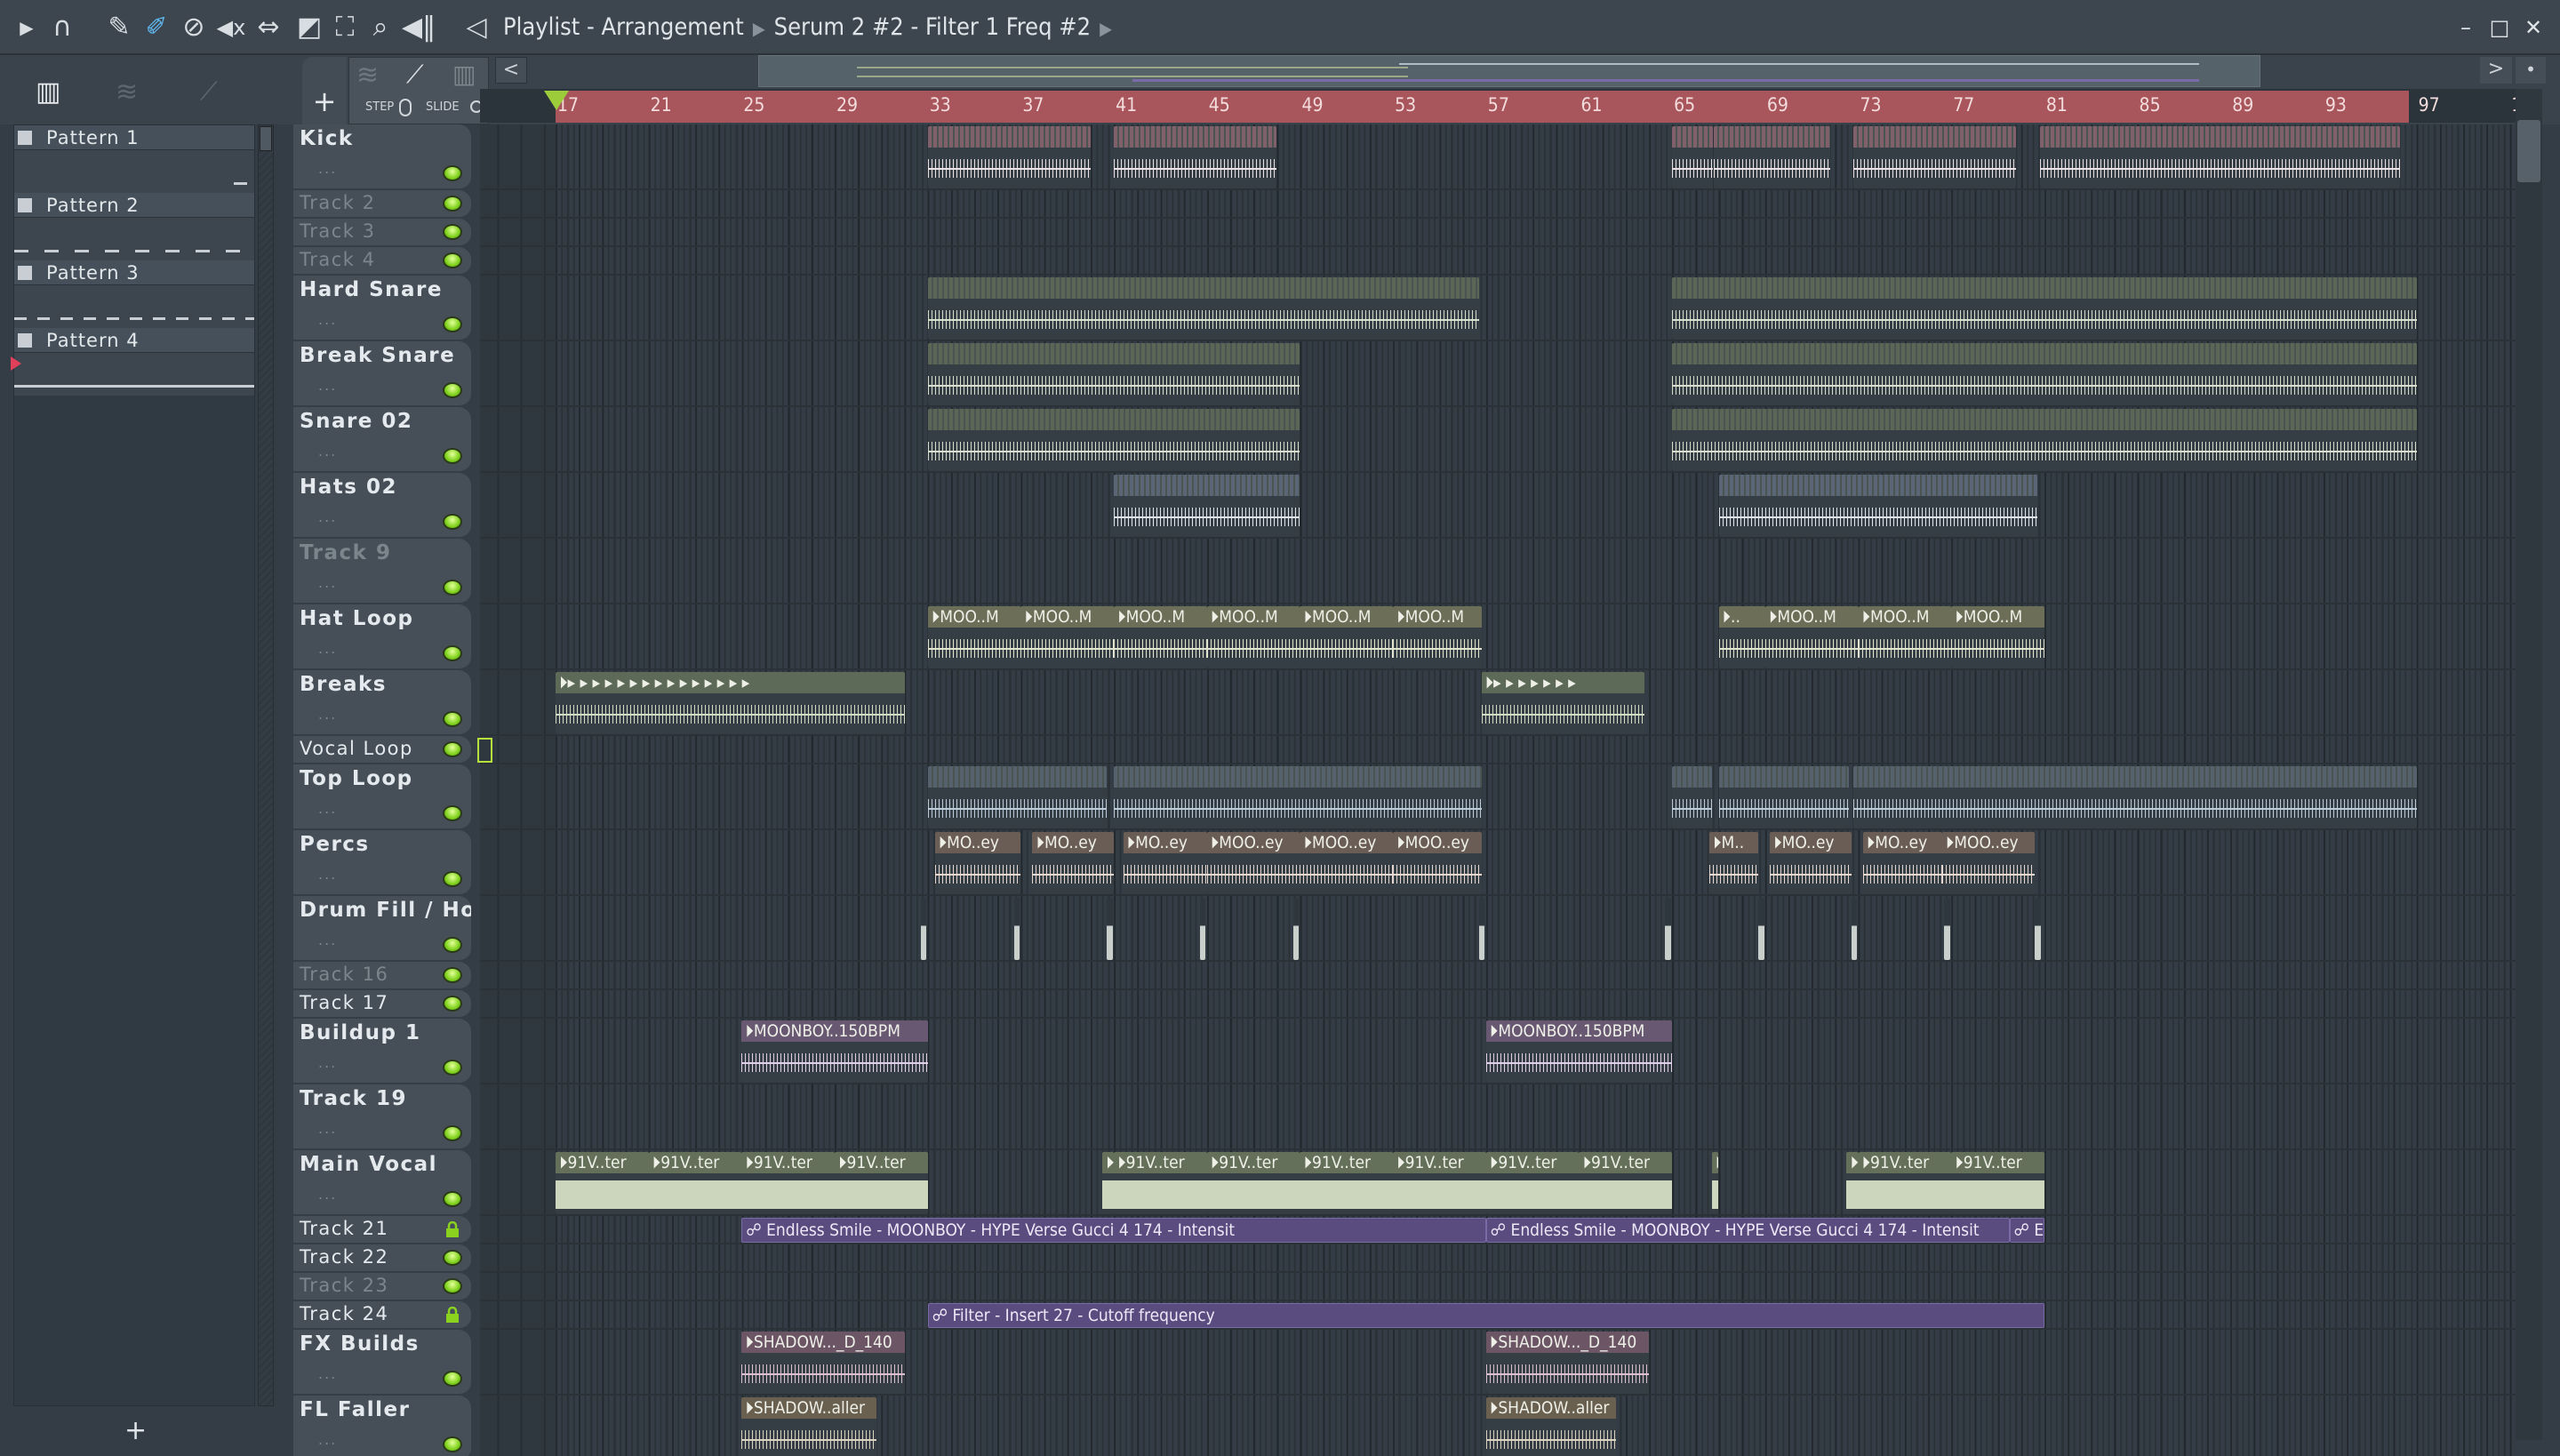  What do you see at coordinates (134, 272) in the screenshot?
I see `pattern-header: Pattern 3` at bounding box center [134, 272].